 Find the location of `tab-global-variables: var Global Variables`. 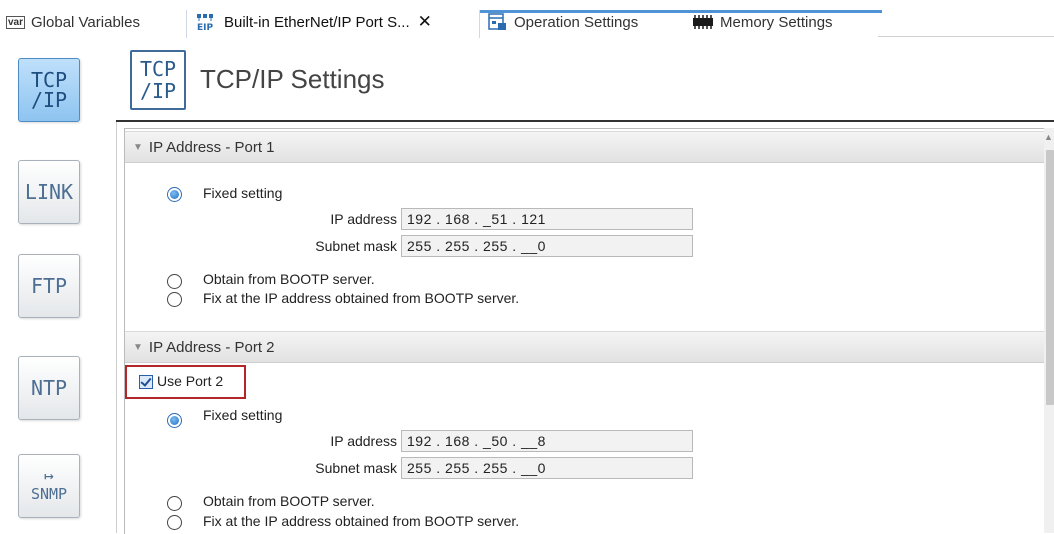

tab-global-variables: var Global Variables is located at coordinates (73, 22).